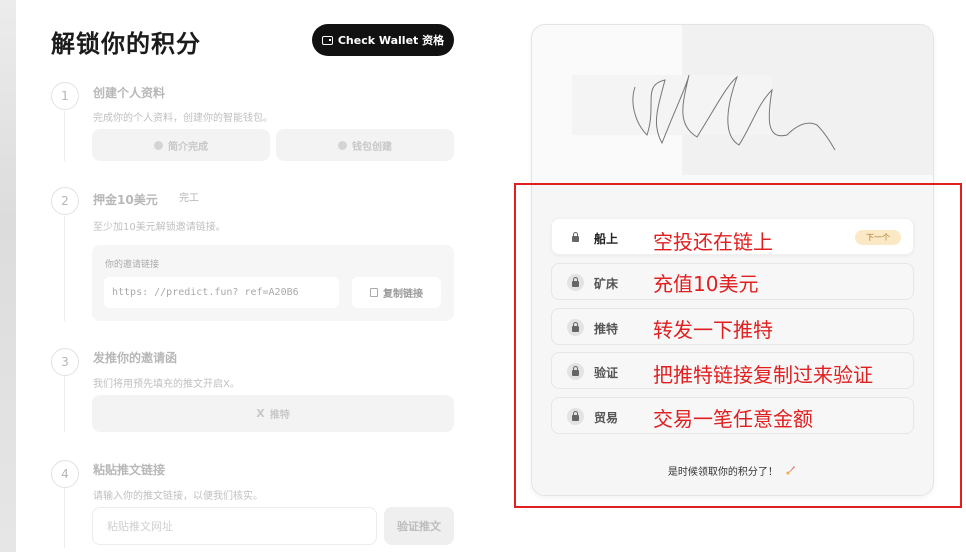  Describe the element at coordinates (126, 44) in the screenshot. I see `page-title: 解锁你的积分` at that location.